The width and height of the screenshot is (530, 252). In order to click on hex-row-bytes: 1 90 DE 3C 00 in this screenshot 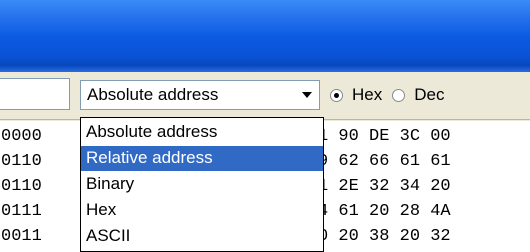, I will do `click(384, 136)`.